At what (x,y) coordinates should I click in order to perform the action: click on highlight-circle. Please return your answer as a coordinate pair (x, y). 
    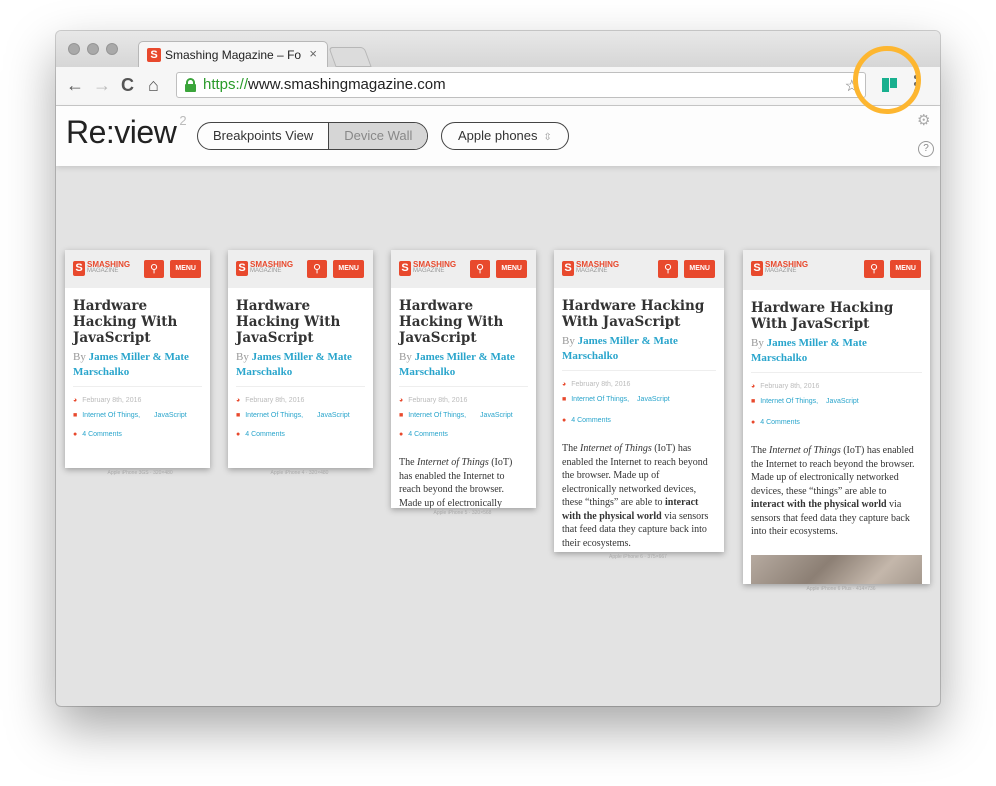
    Looking at the image, I should click on (887, 80).